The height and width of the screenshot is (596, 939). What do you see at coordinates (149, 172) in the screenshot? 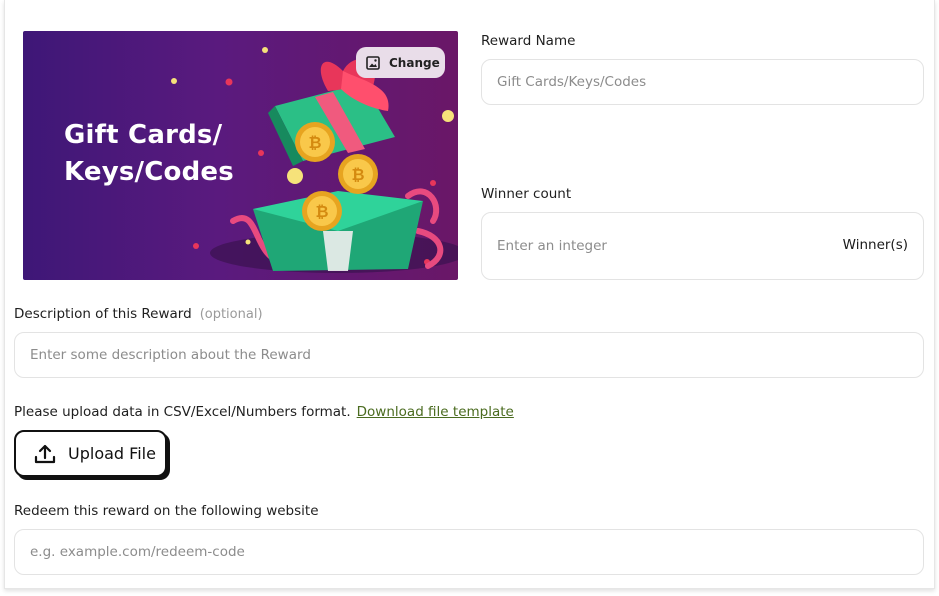
I see `banner-title-line-2: Keys/Codes` at bounding box center [149, 172].